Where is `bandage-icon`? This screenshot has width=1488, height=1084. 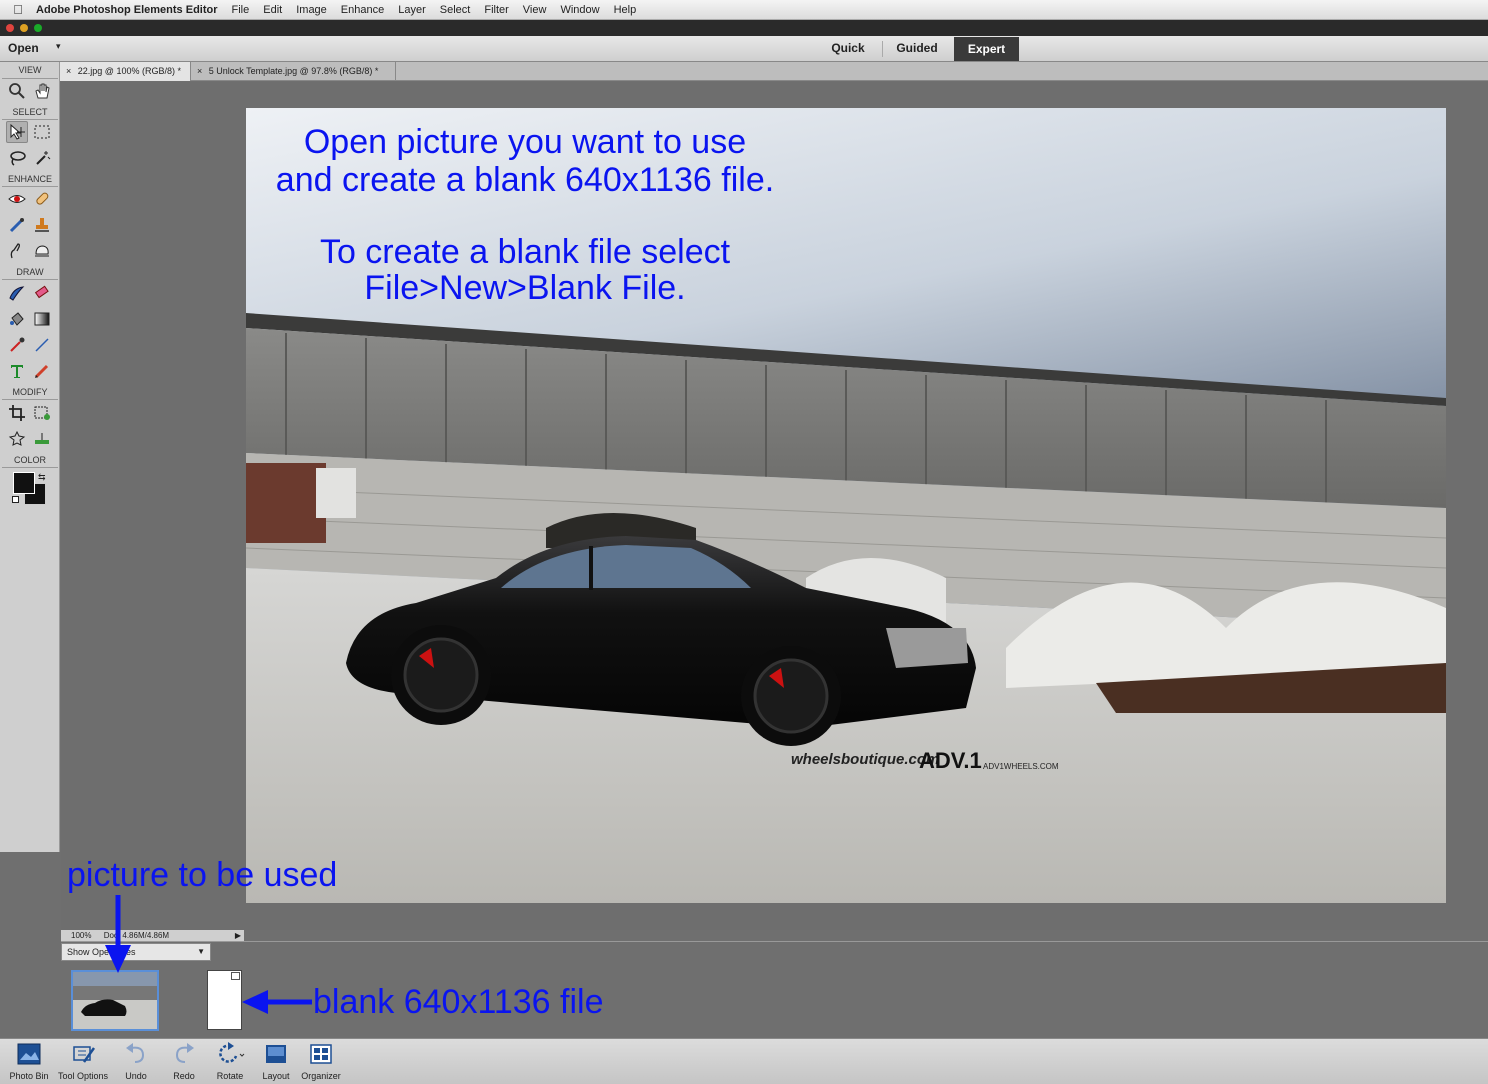
bandage-icon is located at coordinates (42, 198).